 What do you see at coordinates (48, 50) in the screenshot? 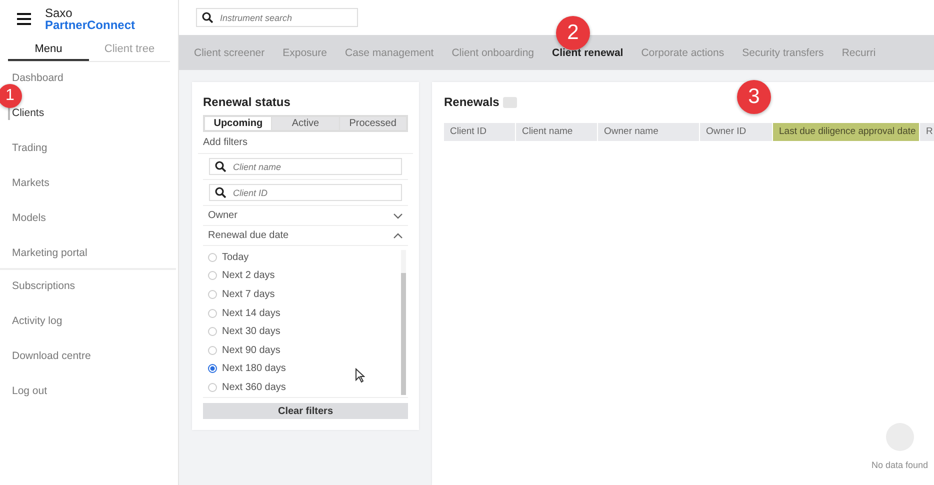
I see `sidebar-tab: Menu` at bounding box center [48, 50].